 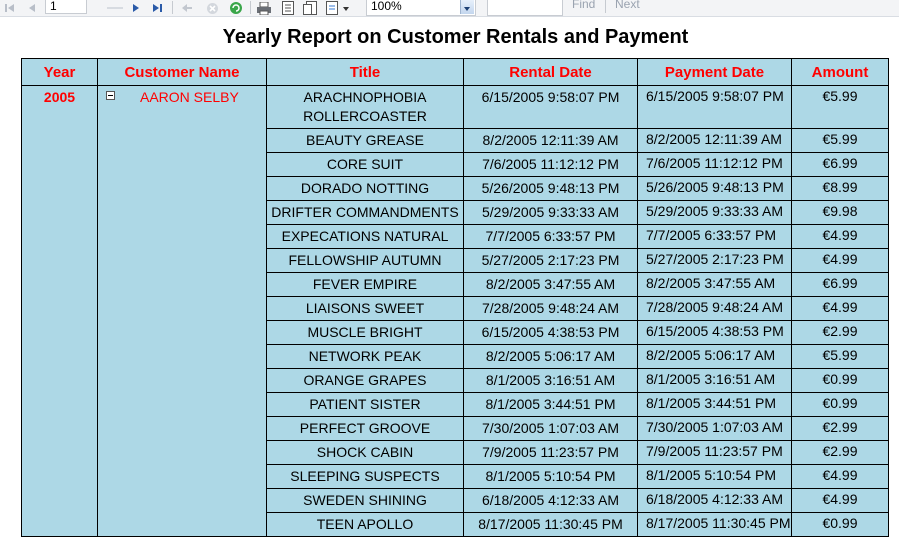 What do you see at coordinates (714, 260) in the screenshot?
I see `payment-date-cell: 5/27/2005 2:17:23 PM` at bounding box center [714, 260].